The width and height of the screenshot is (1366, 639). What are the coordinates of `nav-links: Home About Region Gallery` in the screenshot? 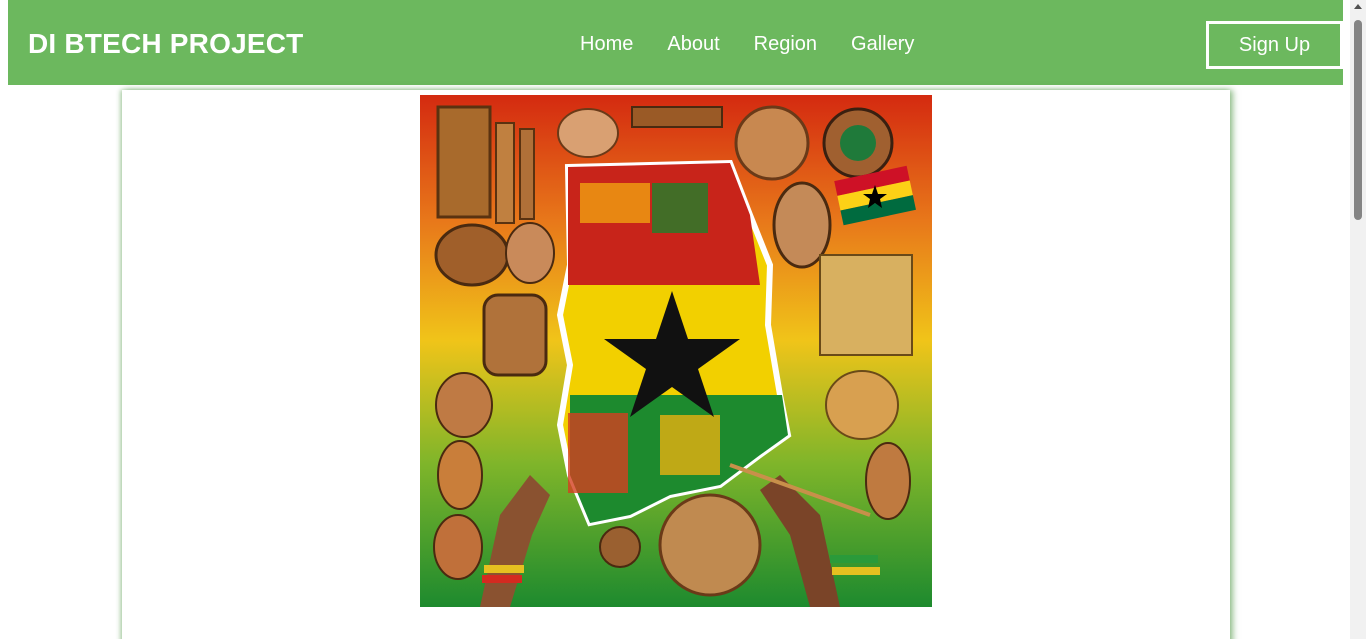 It's located at (764, 44).